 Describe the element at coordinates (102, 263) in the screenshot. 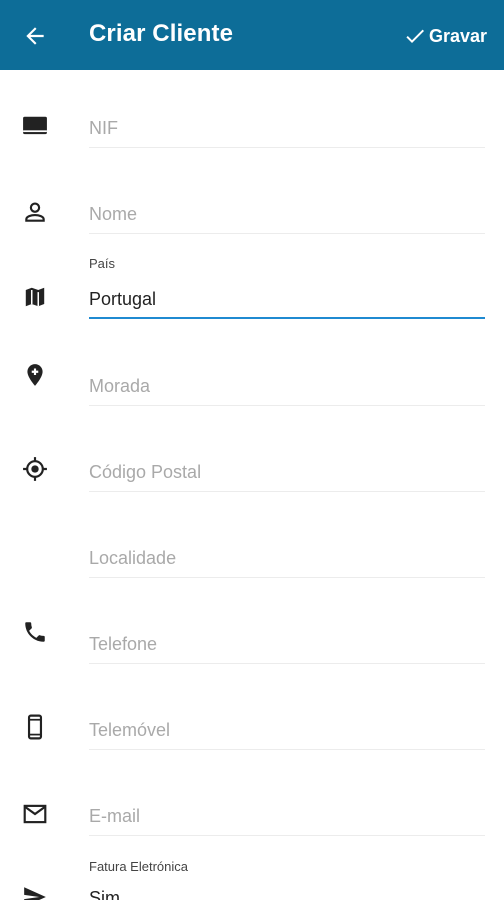

I see `pais-label: País` at that location.